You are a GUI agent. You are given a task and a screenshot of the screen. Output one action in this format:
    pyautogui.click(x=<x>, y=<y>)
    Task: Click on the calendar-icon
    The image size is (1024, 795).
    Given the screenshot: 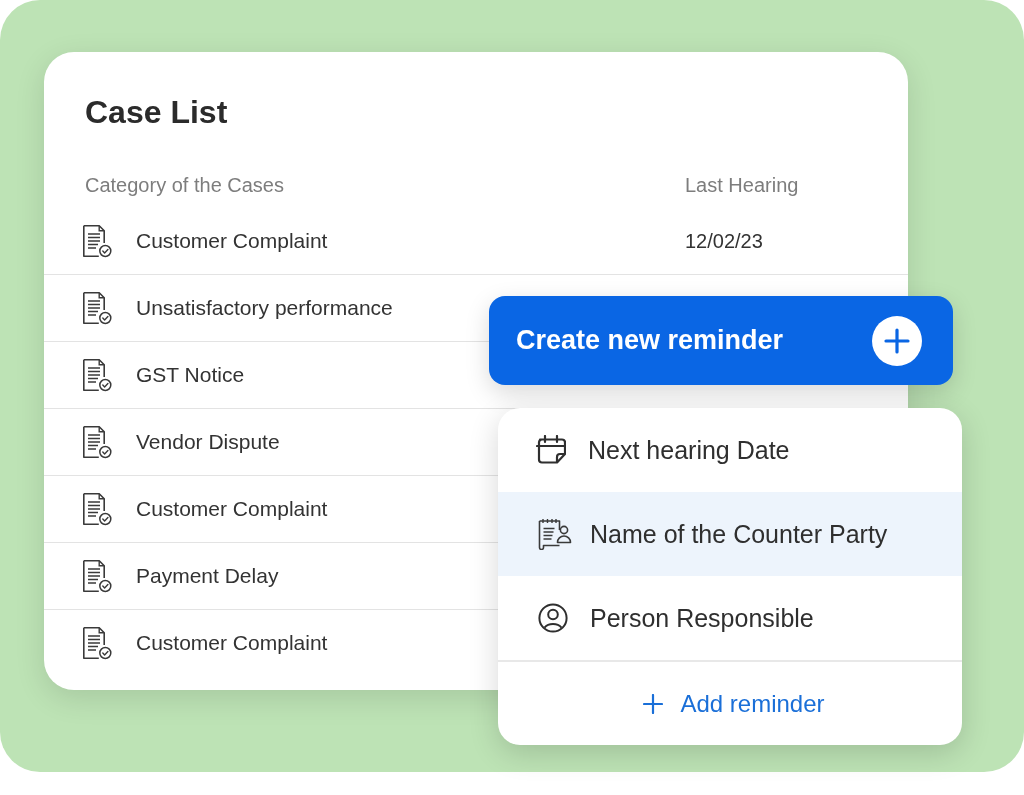 What is the action you would take?
    pyautogui.click(x=551, y=450)
    